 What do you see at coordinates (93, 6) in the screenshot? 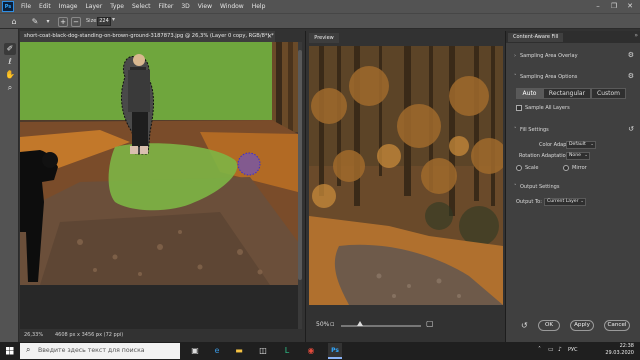
I see `menu-layer: Layer` at bounding box center [93, 6].